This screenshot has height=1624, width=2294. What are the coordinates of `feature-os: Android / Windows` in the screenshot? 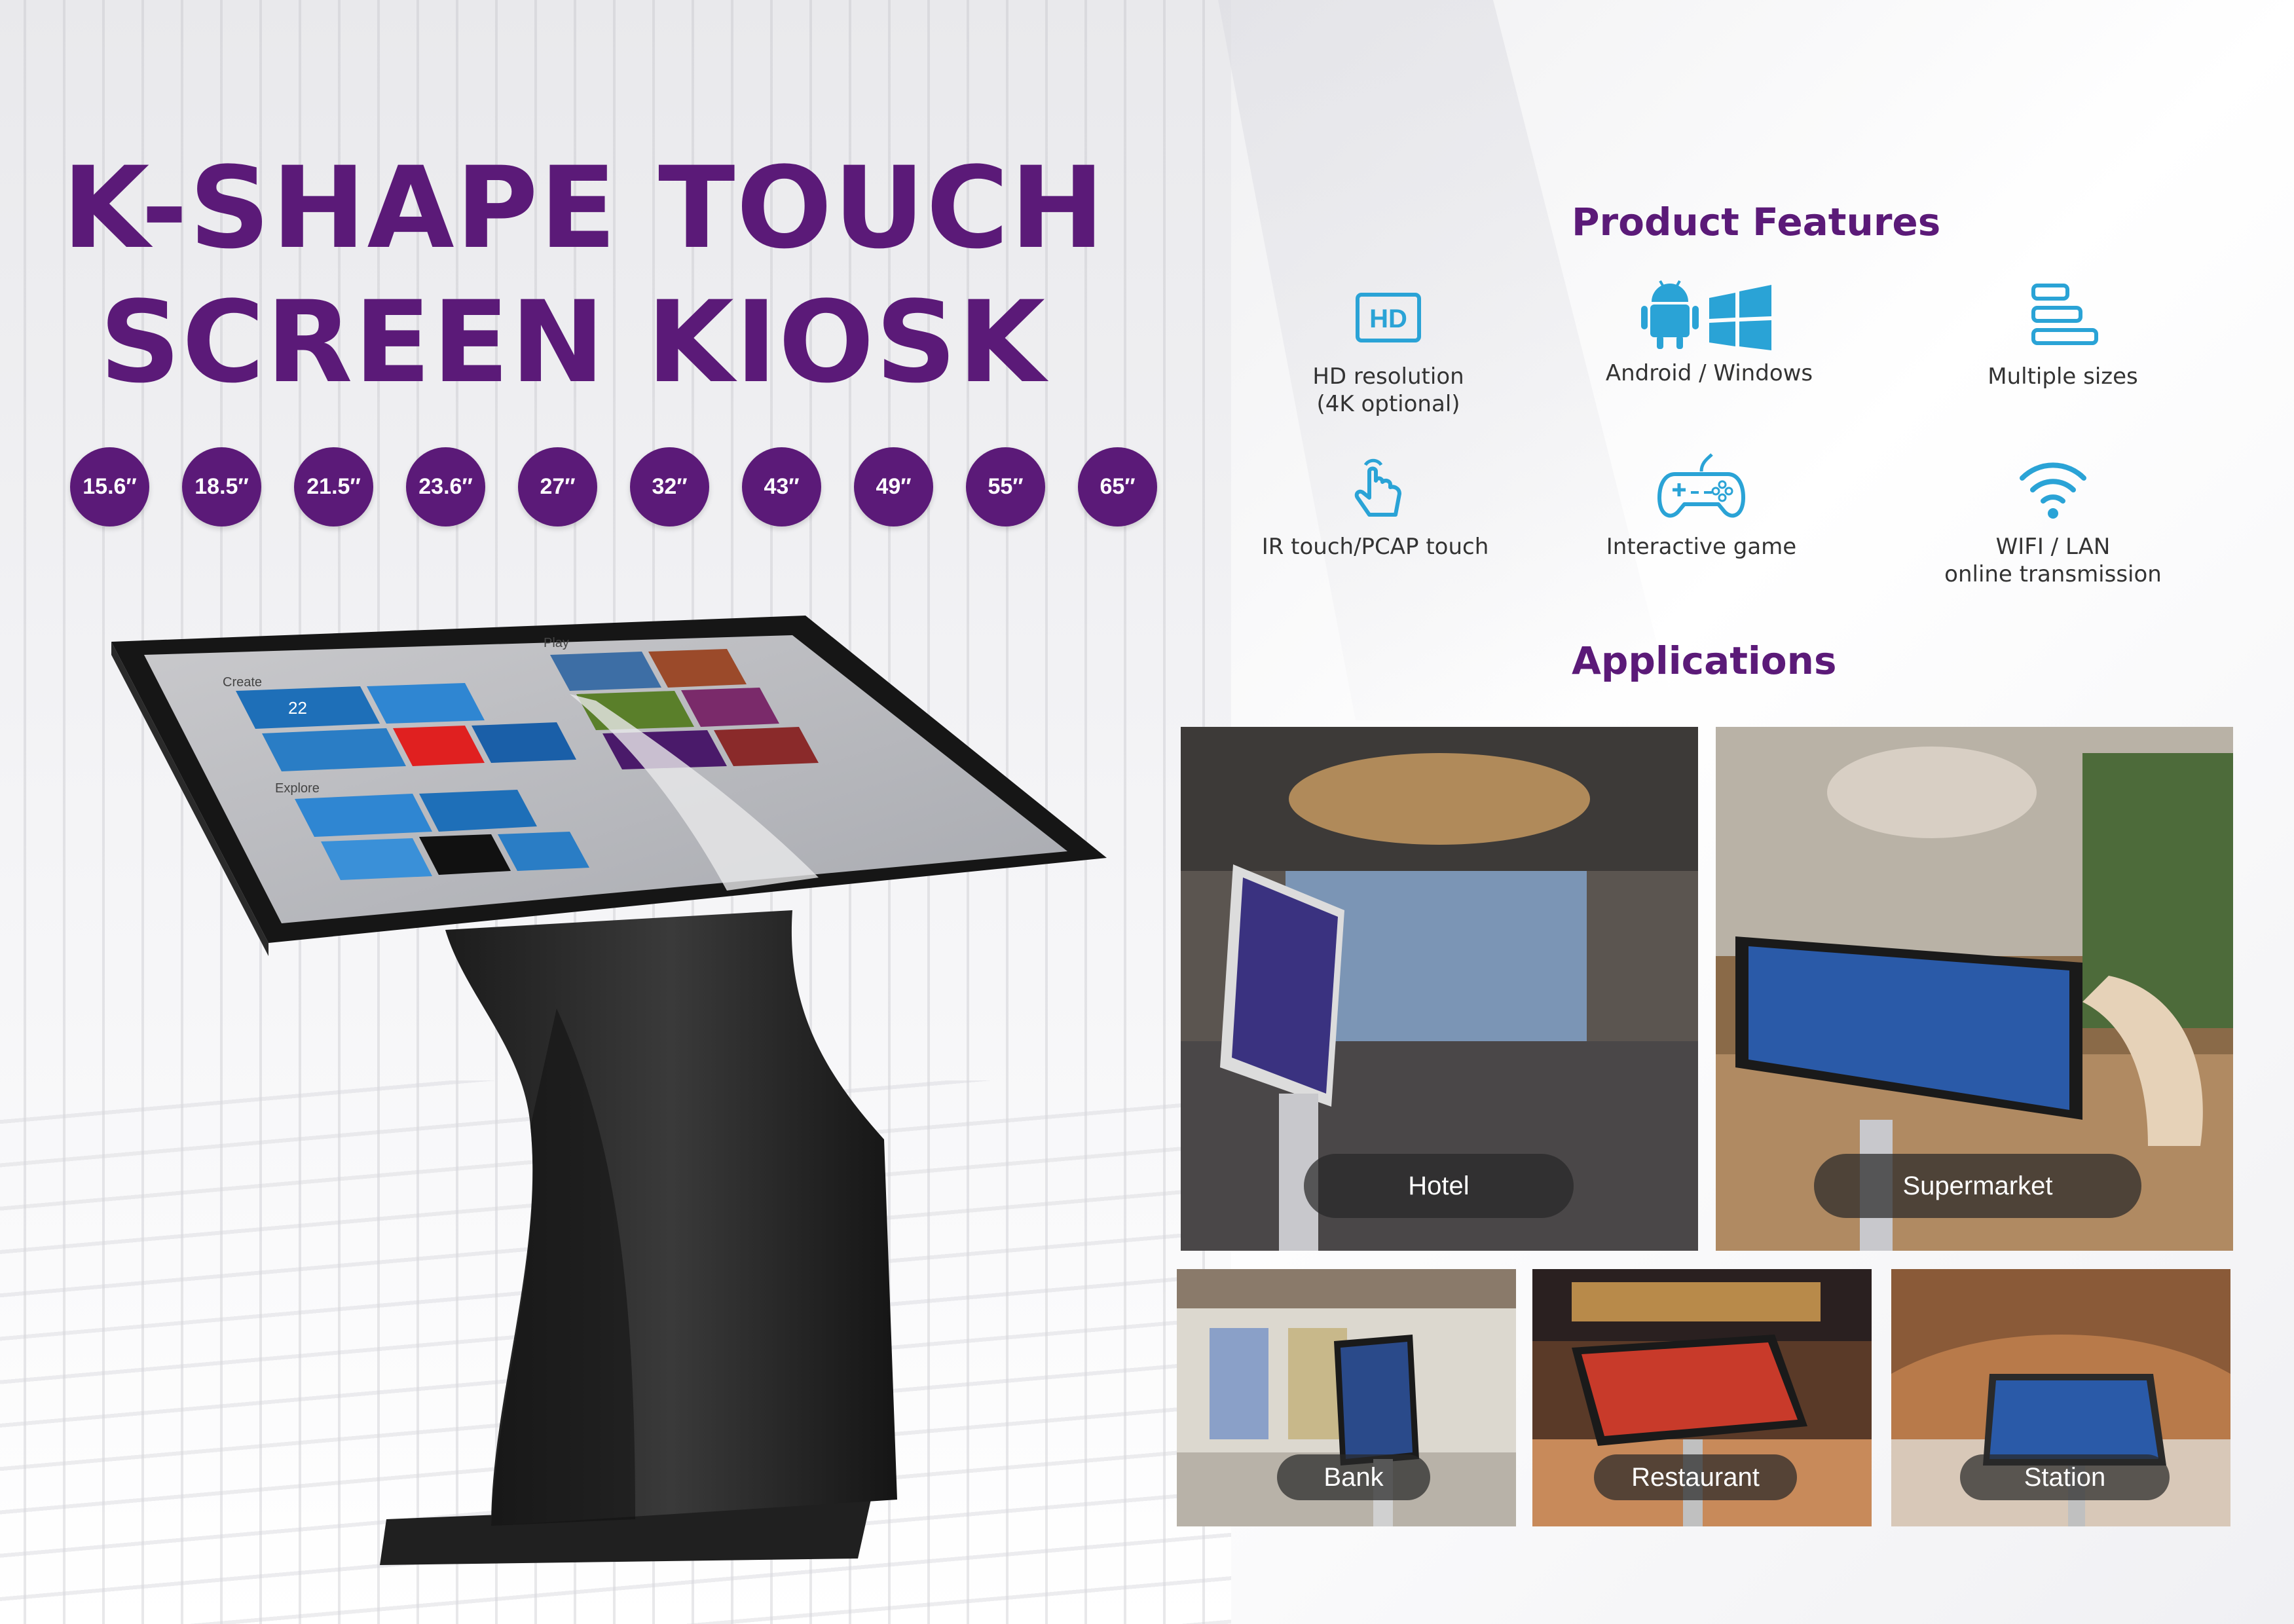 It's located at (1709, 332).